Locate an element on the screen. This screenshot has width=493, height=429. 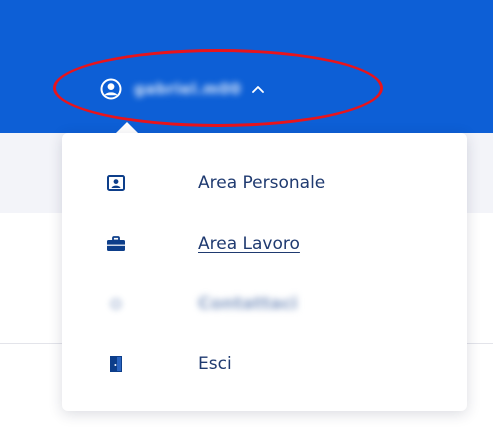
user-circle-icon is located at coordinates (111, 89).